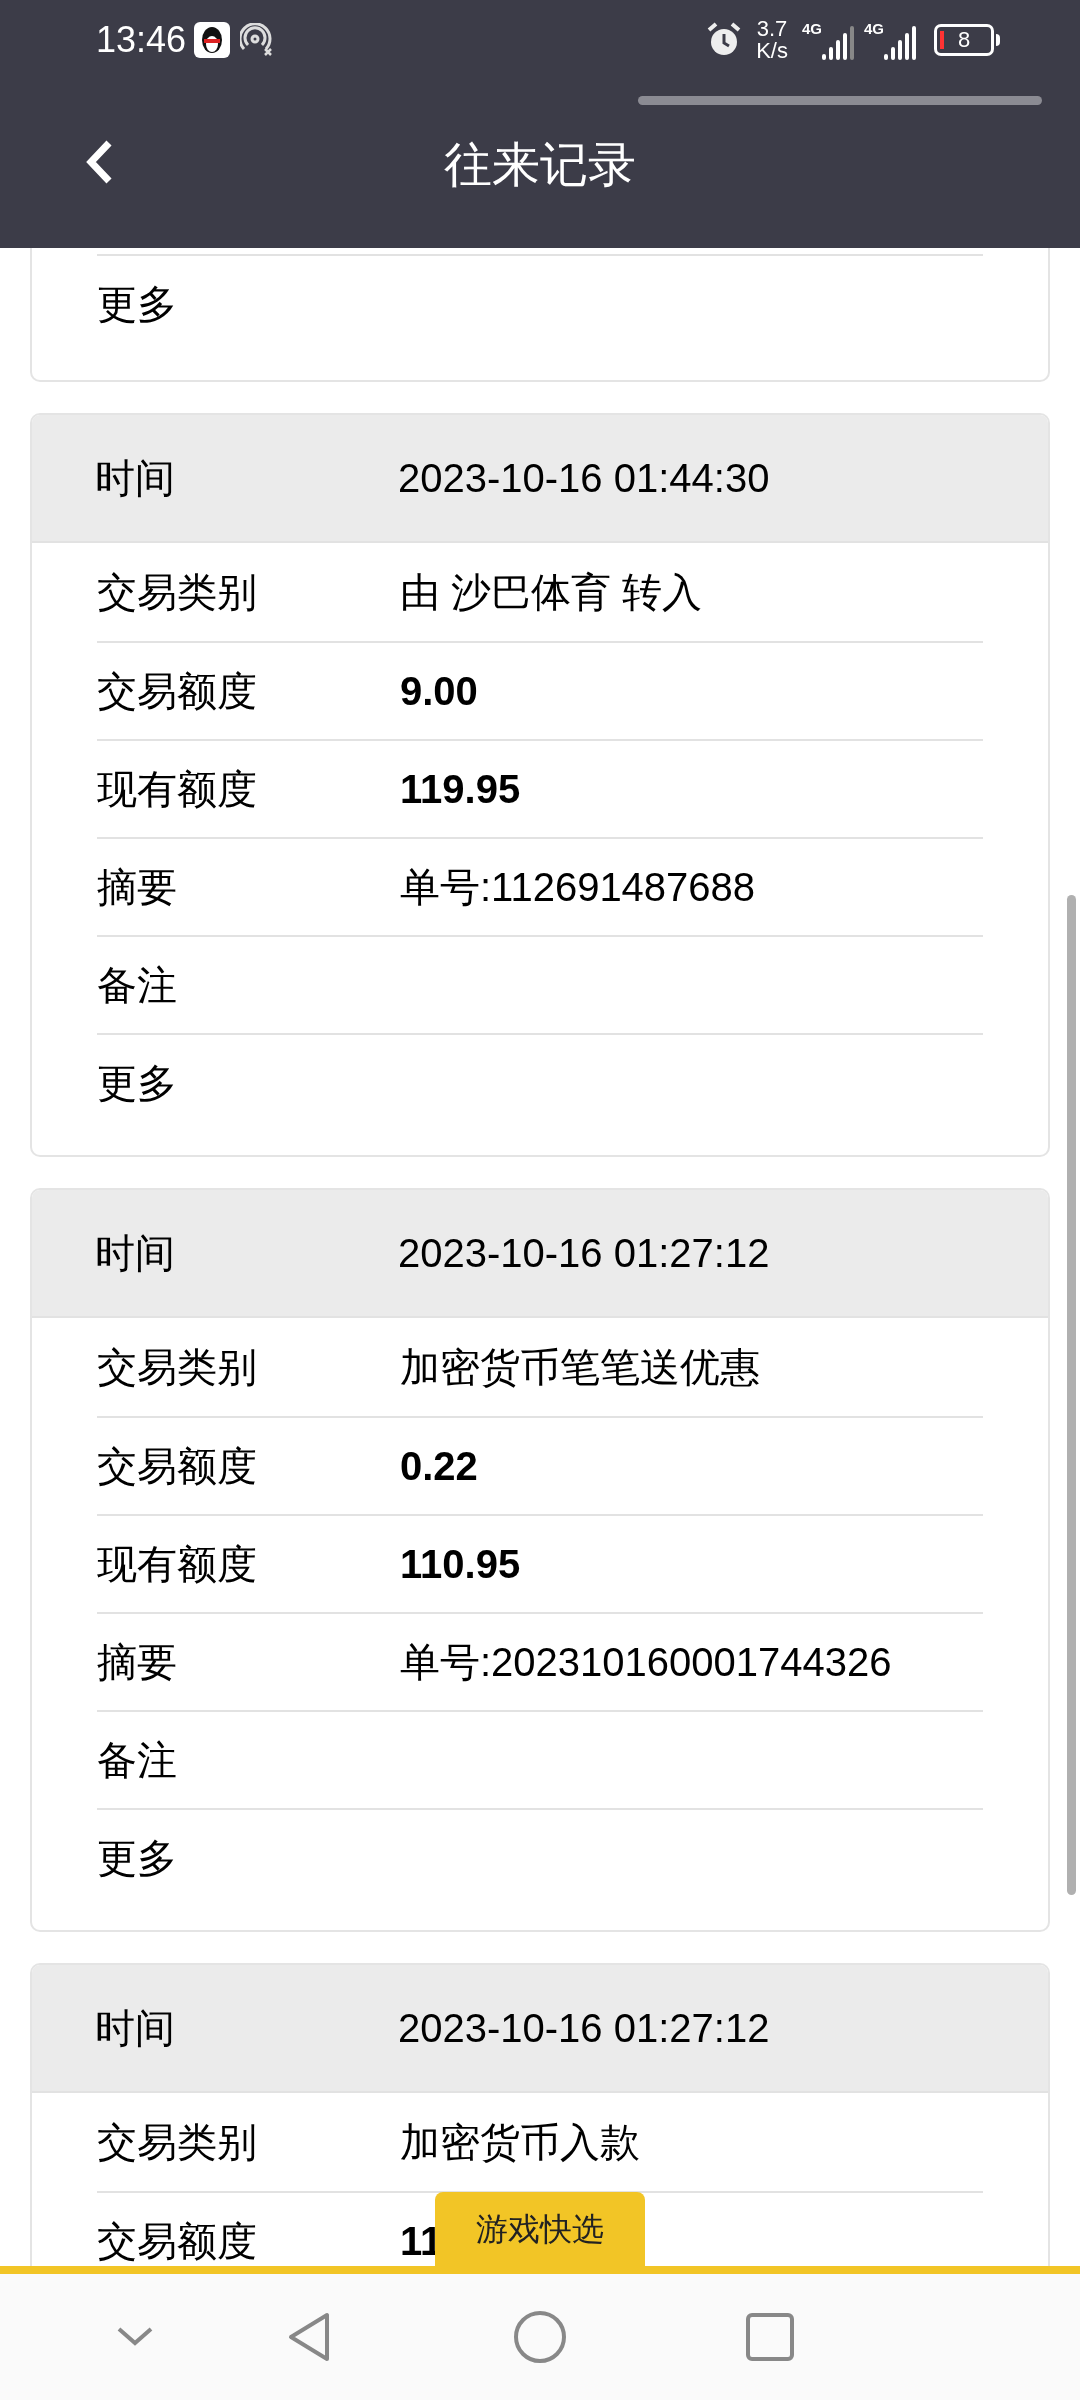 Image resolution: width=1080 pixels, height=2400 pixels. What do you see at coordinates (584, 478) in the screenshot?
I see `time-value: 2023-10-16 01:44:30` at bounding box center [584, 478].